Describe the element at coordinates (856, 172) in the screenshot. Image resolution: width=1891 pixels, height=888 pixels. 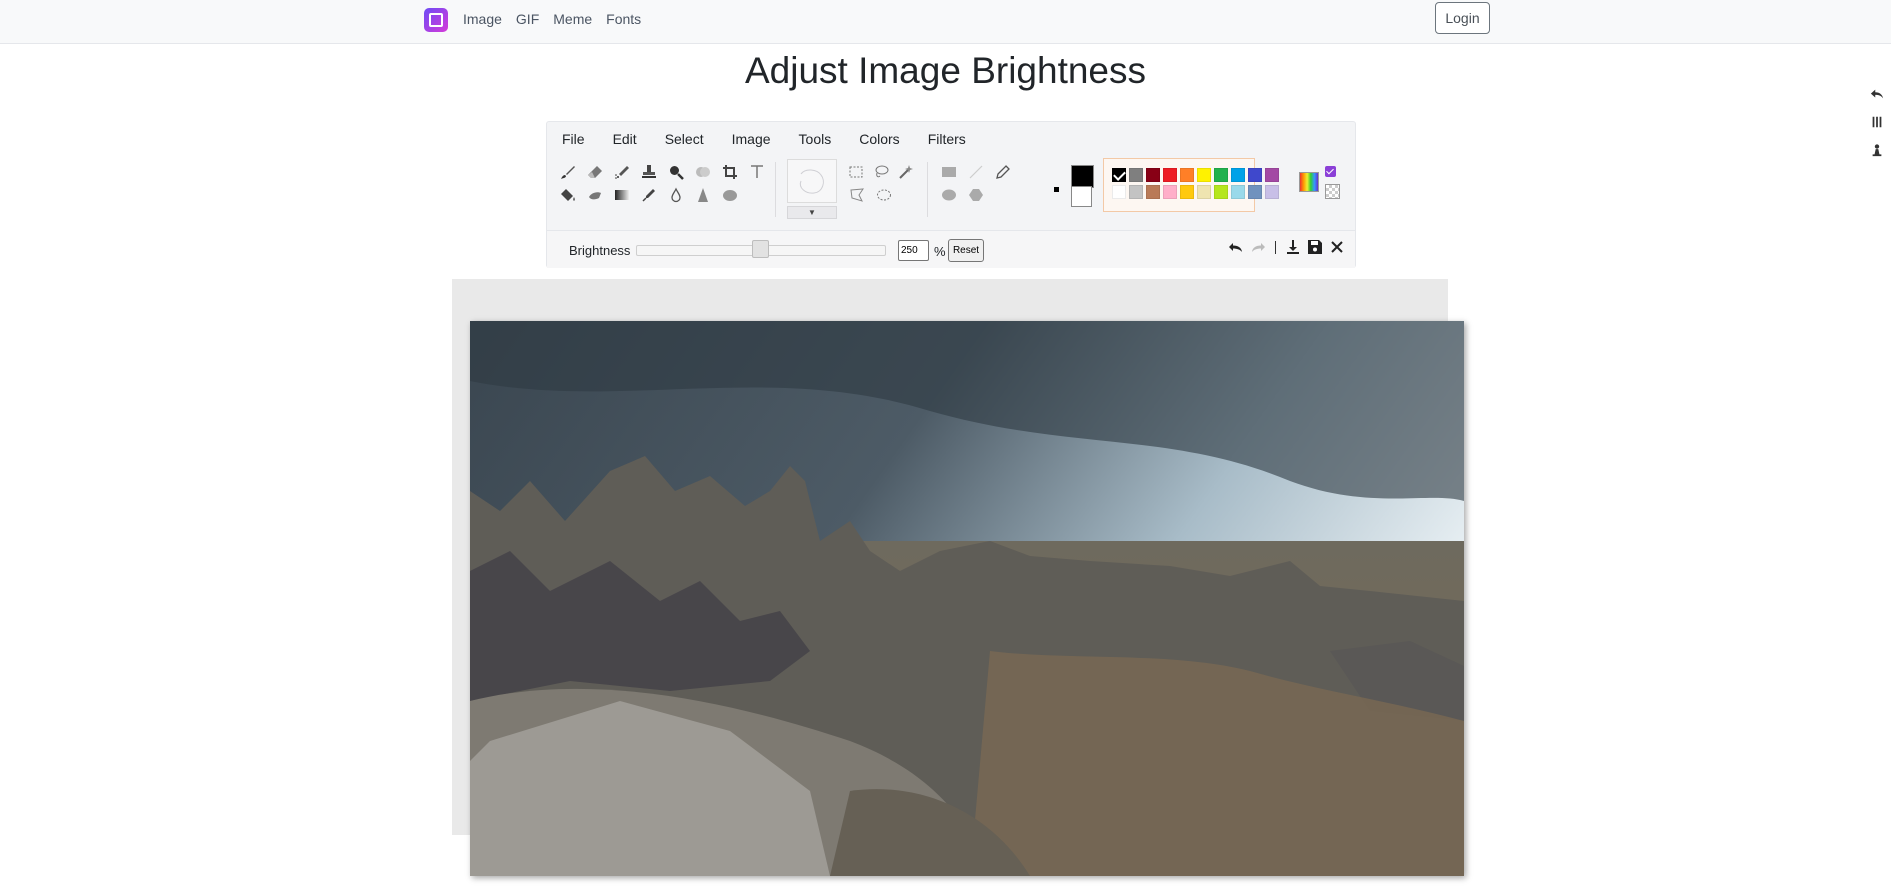
I see `rect-select-icon` at that location.